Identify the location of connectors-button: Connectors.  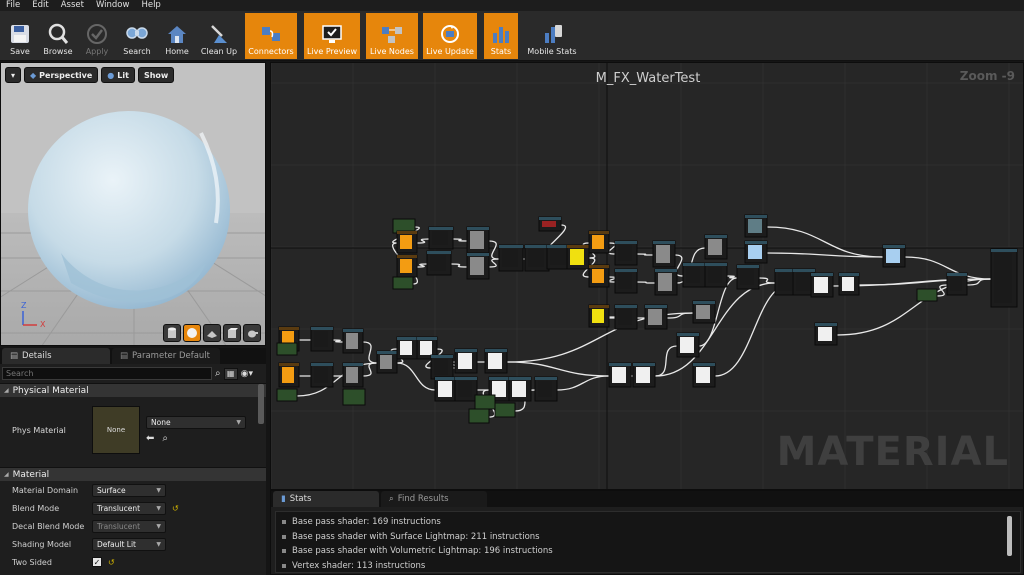
(271, 36).